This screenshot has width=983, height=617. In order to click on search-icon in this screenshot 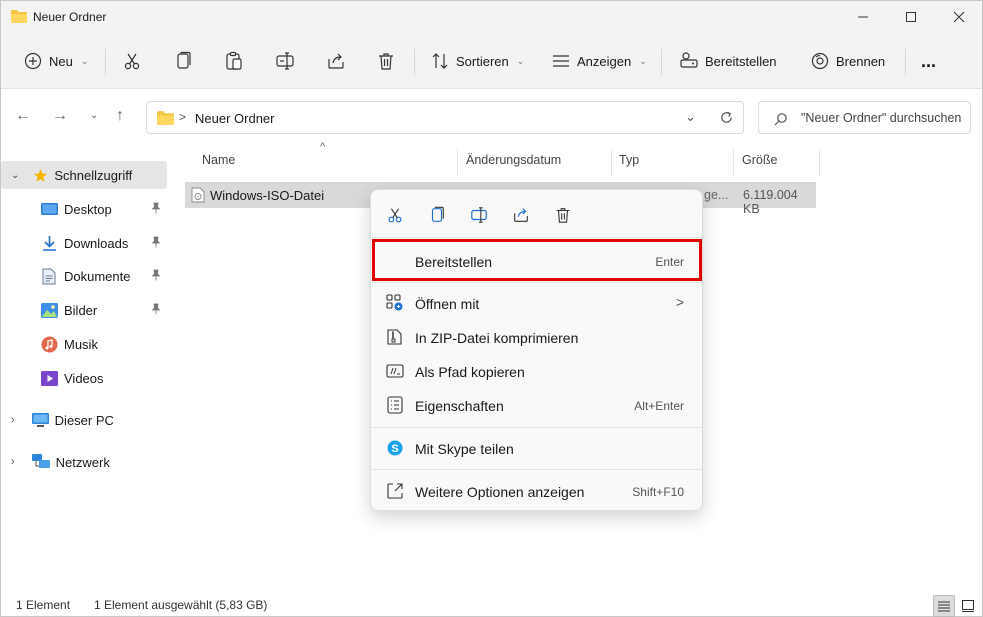, I will do `click(780, 119)`.